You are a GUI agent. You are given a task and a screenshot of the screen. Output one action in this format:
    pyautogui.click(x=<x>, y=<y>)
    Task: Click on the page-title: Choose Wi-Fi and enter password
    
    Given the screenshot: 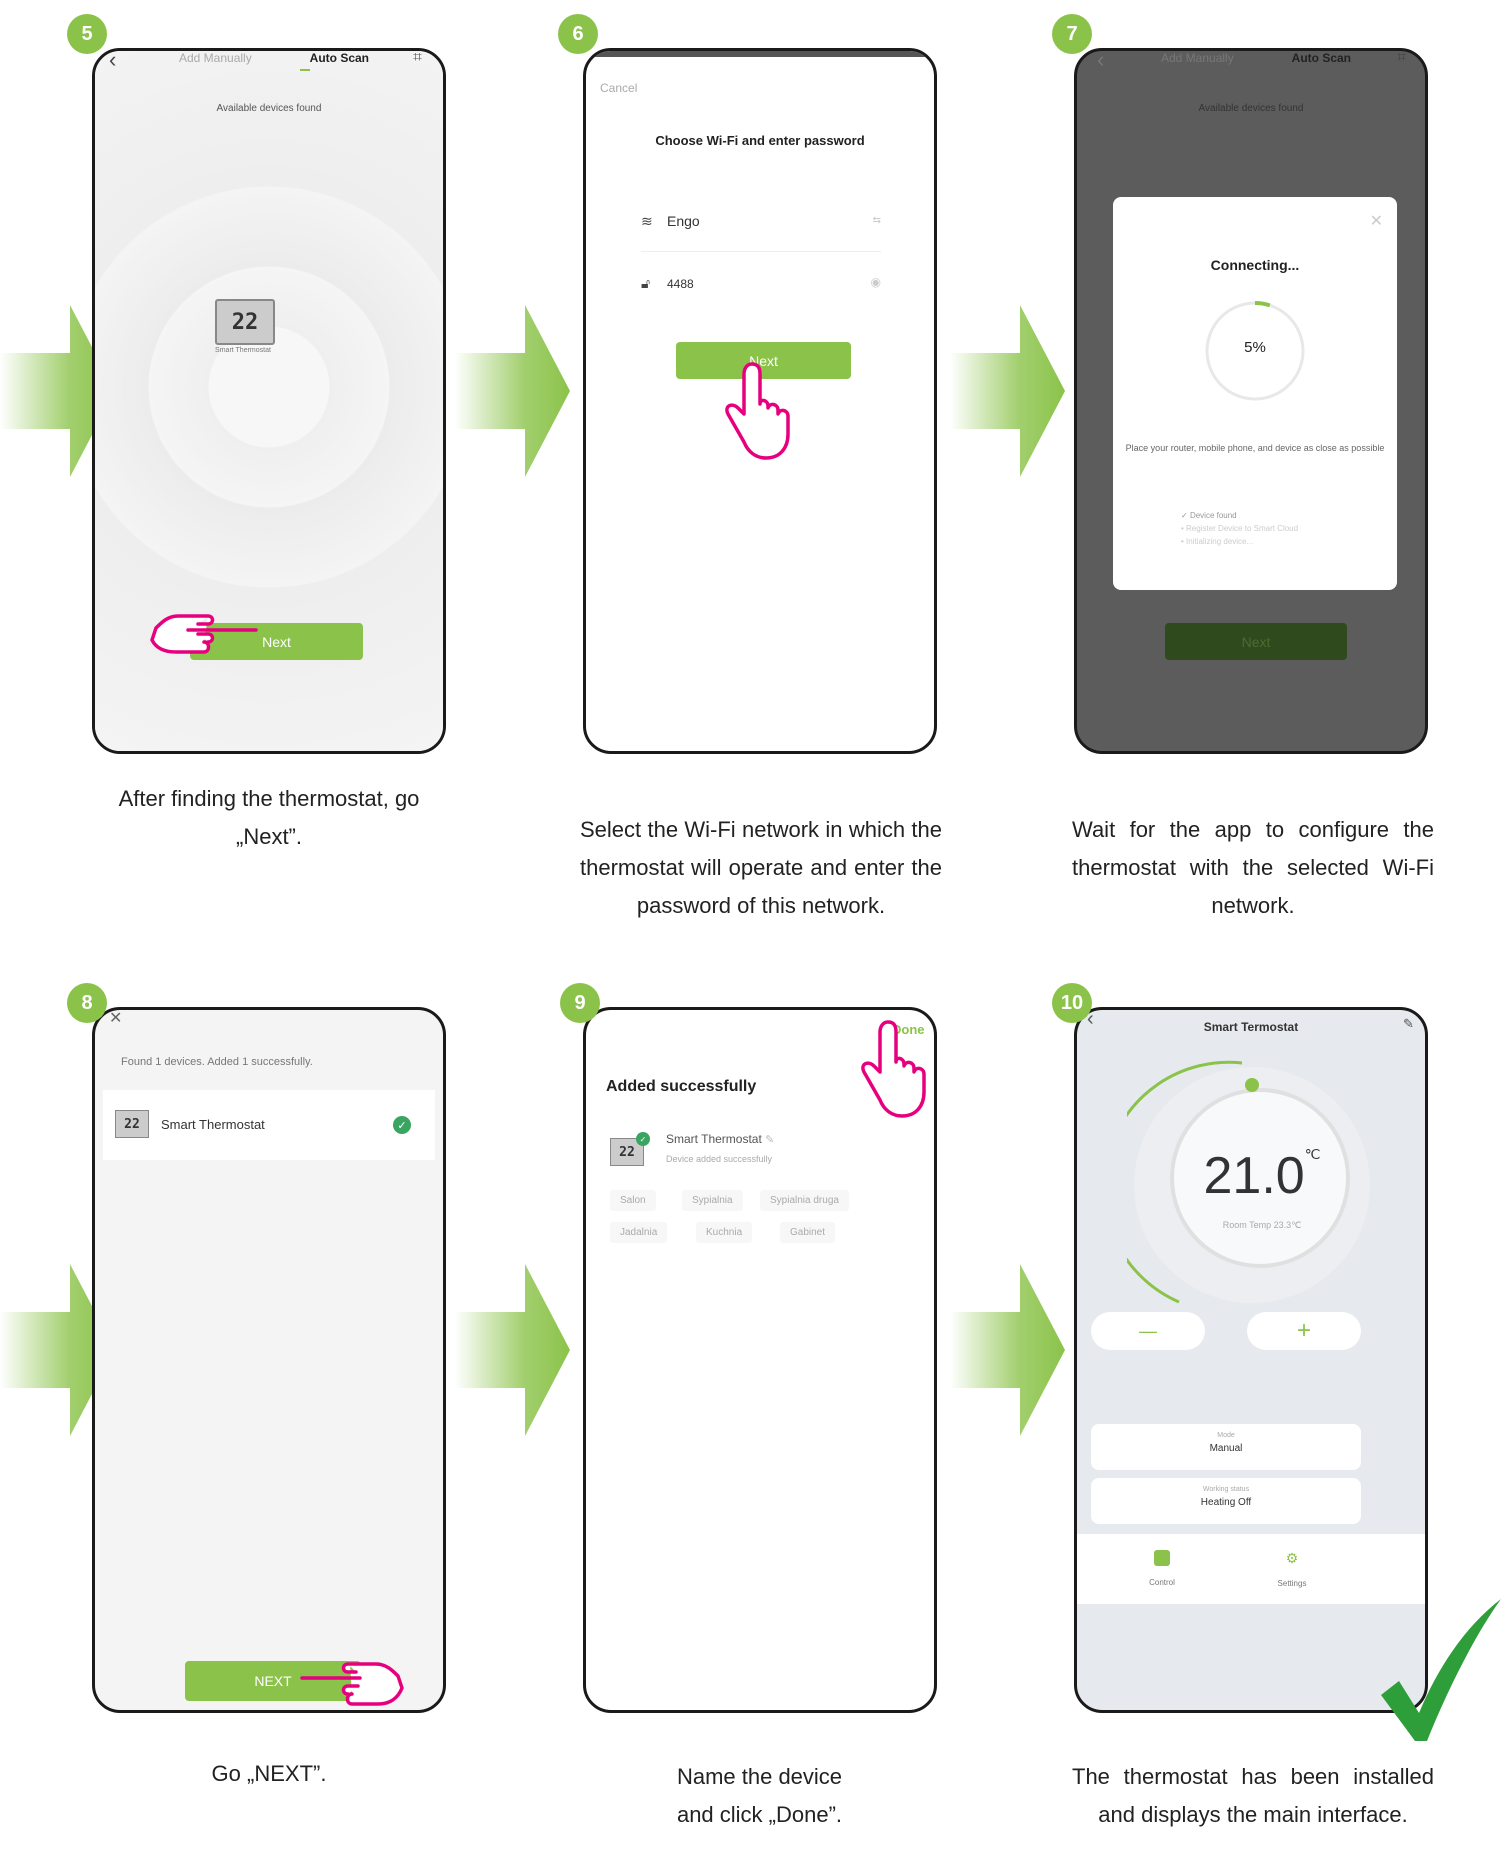 What is the action you would take?
    pyautogui.click(x=760, y=140)
    